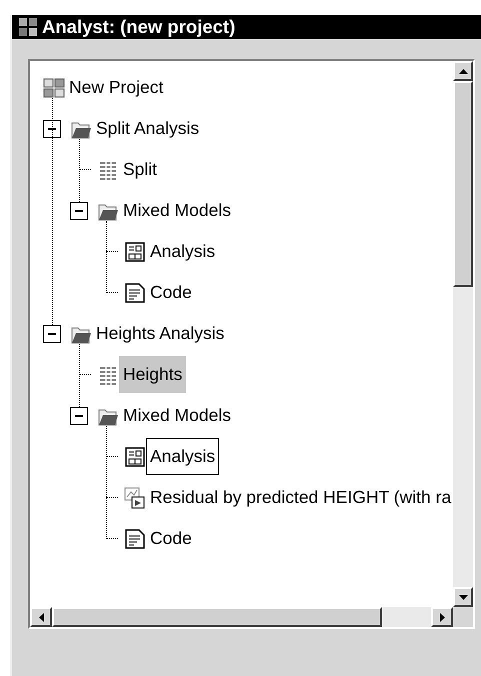 The image size is (481, 676). I want to click on chart-icon, so click(135, 497).